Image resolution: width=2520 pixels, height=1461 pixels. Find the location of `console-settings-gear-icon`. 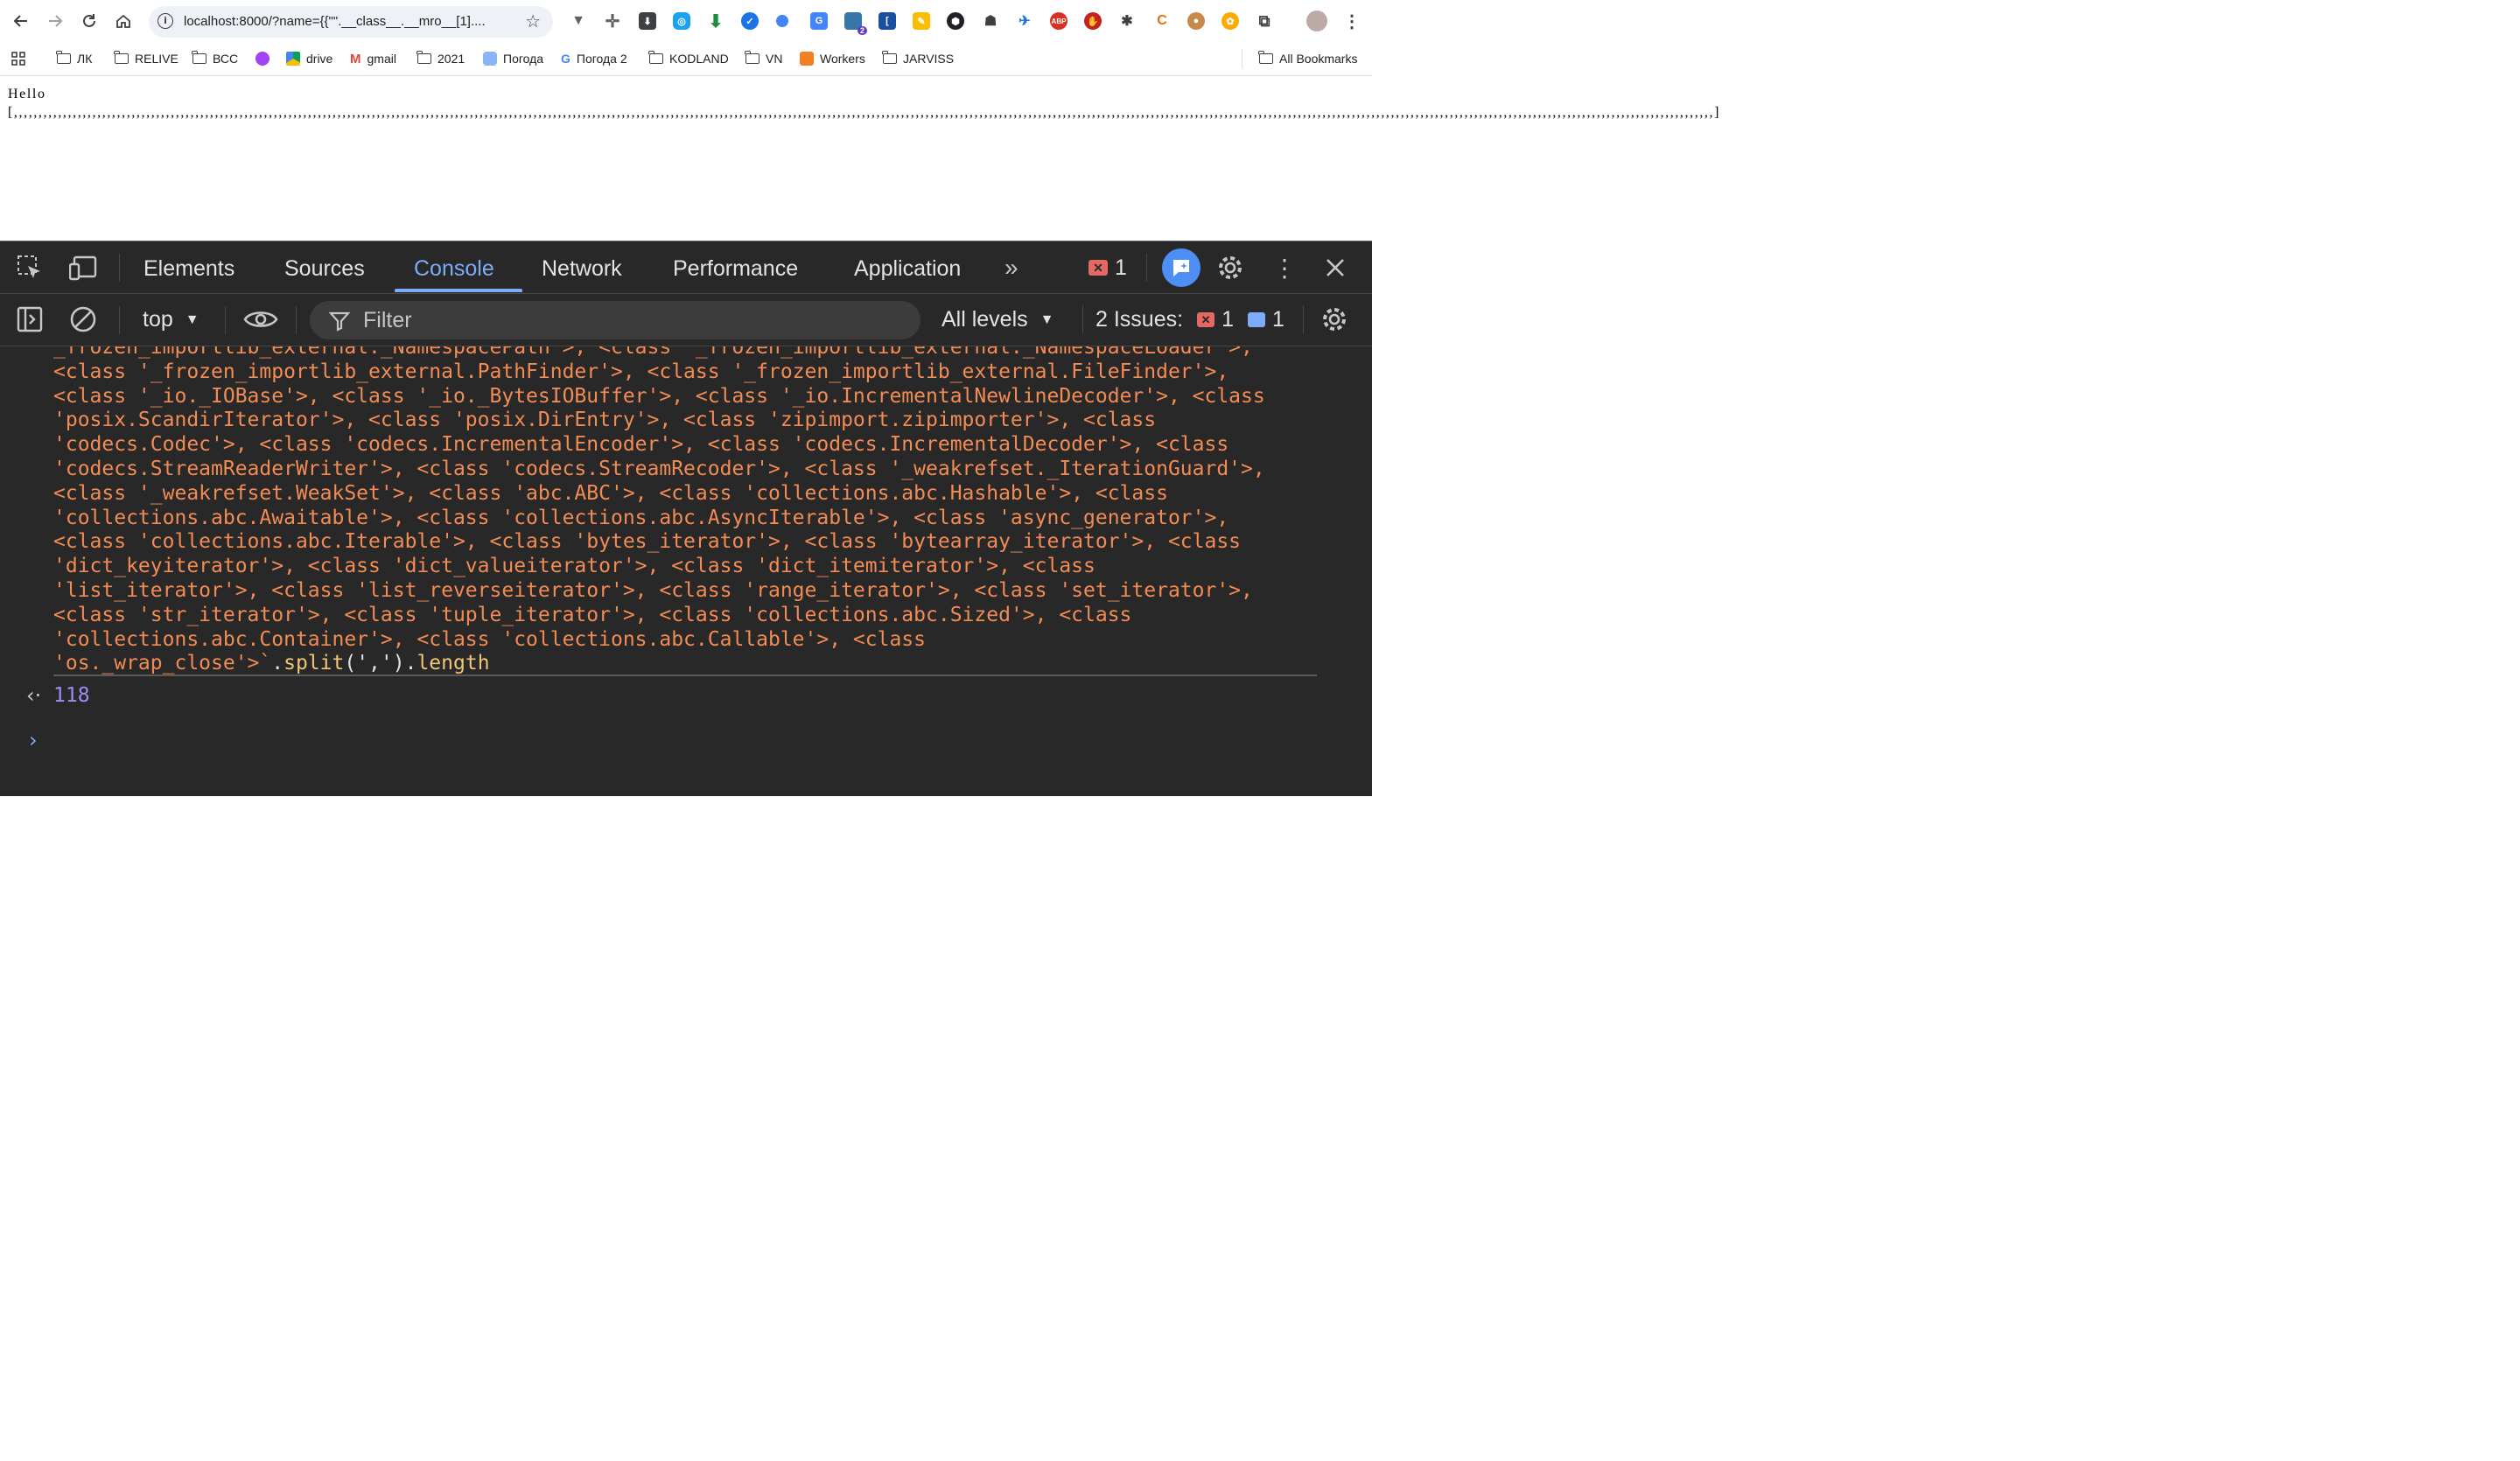

console-settings-gear-icon is located at coordinates (1334, 319).